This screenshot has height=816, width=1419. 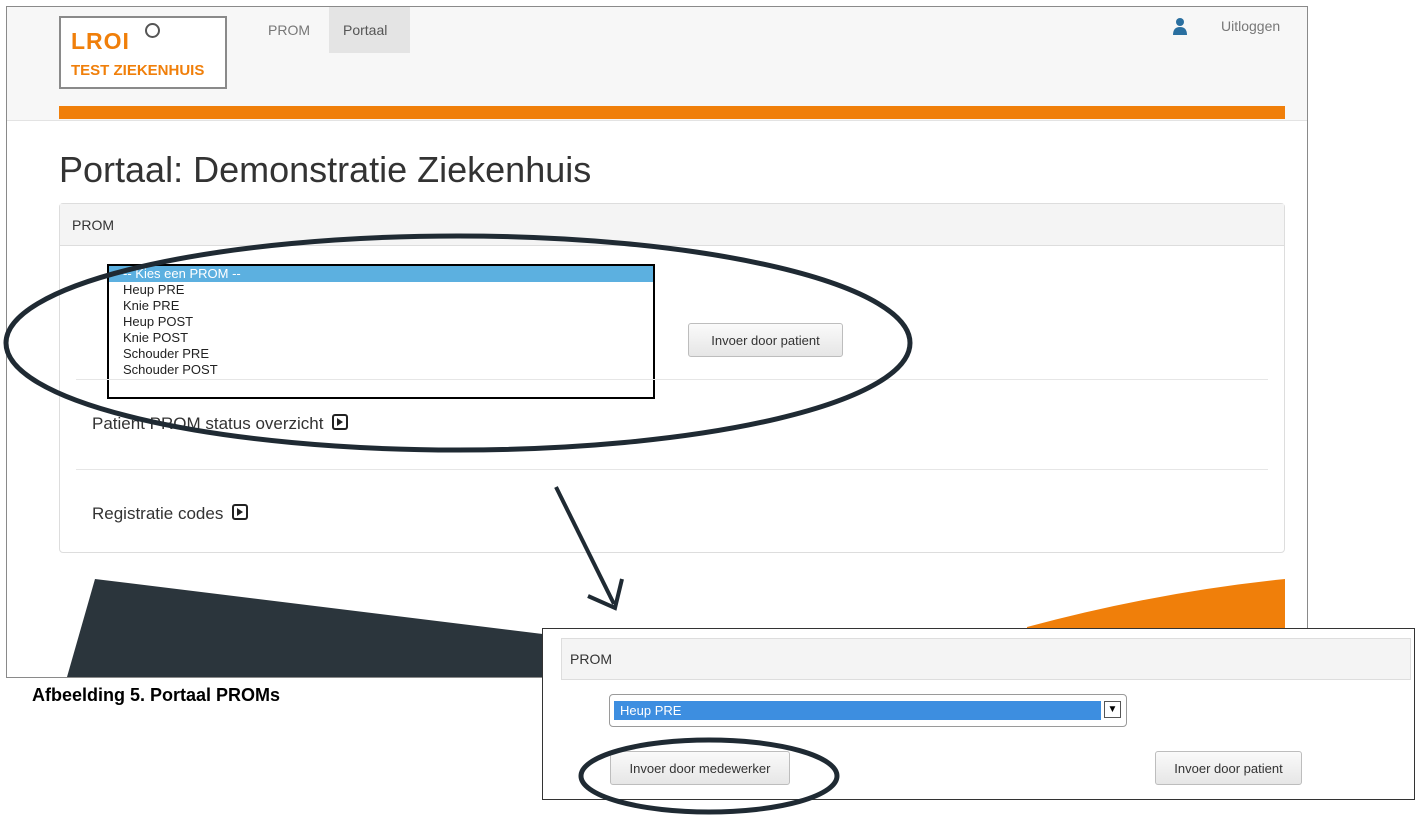 I want to click on chevron-down-icon: ▼, so click(x=1112, y=709).